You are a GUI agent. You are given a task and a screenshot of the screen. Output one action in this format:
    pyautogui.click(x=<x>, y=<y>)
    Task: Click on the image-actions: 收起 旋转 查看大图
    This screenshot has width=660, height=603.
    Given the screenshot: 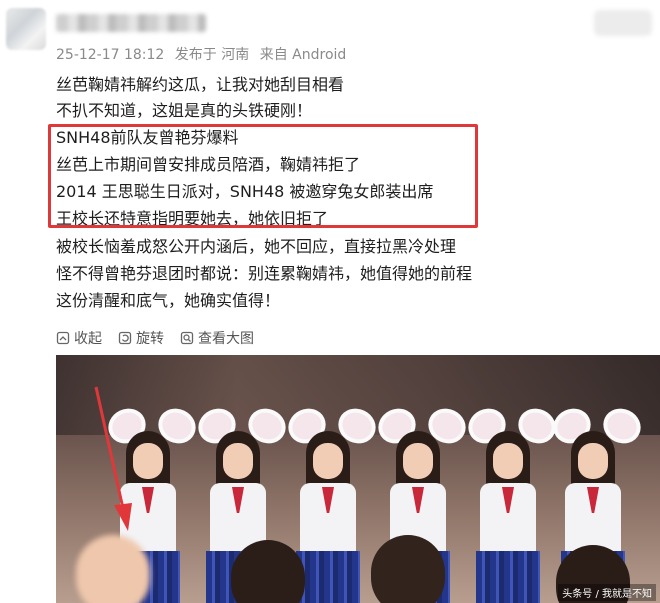 What is the action you would take?
    pyautogui.click(x=155, y=338)
    